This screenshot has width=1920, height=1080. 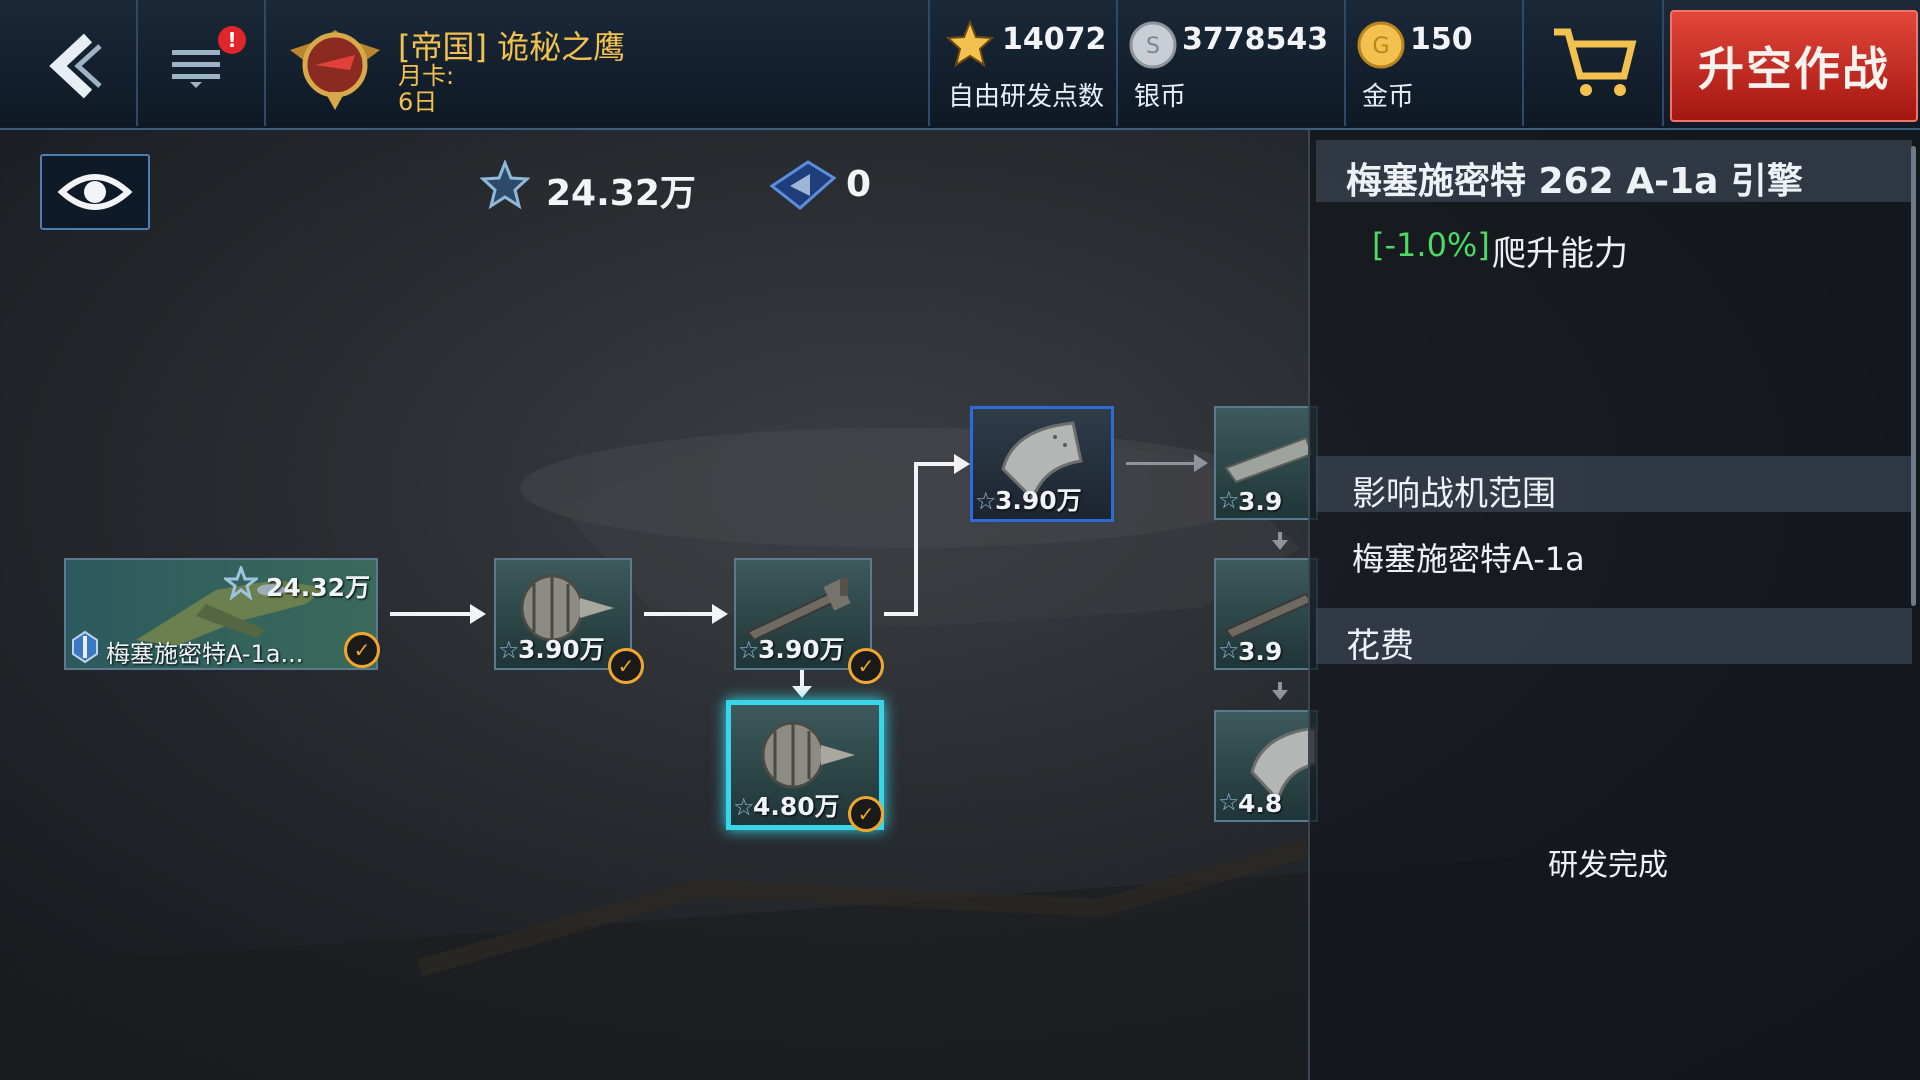 What do you see at coordinates (1431, 245) in the screenshot?
I see `stat-delta: [-1.0%]` at bounding box center [1431, 245].